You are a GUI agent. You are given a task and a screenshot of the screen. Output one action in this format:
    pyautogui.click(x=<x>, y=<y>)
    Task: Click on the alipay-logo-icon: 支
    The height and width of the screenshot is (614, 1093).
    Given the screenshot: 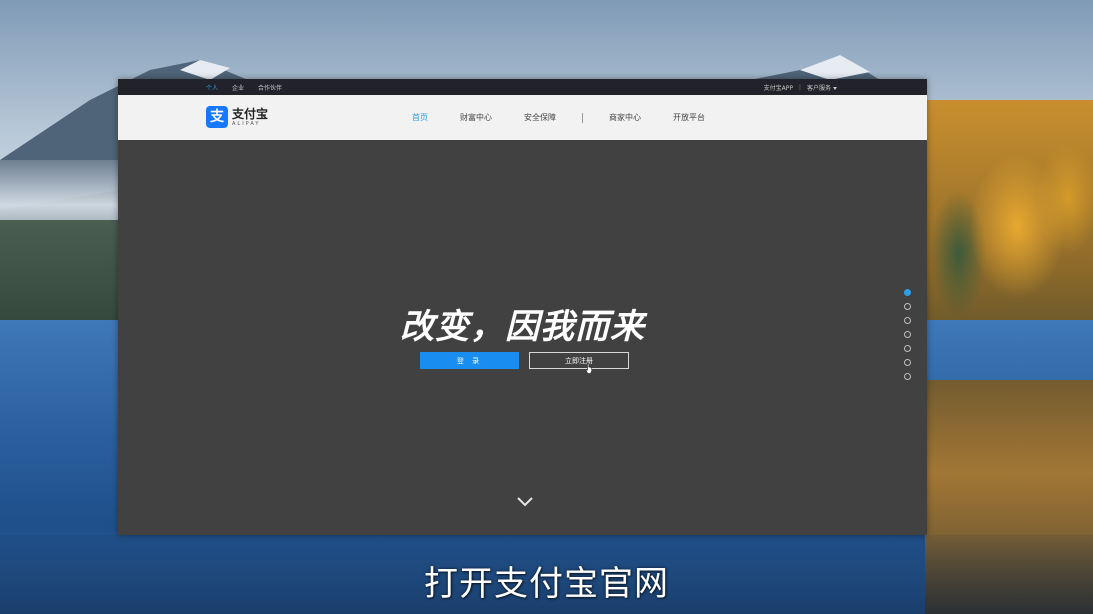 What is the action you would take?
    pyautogui.click(x=217, y=117)
    